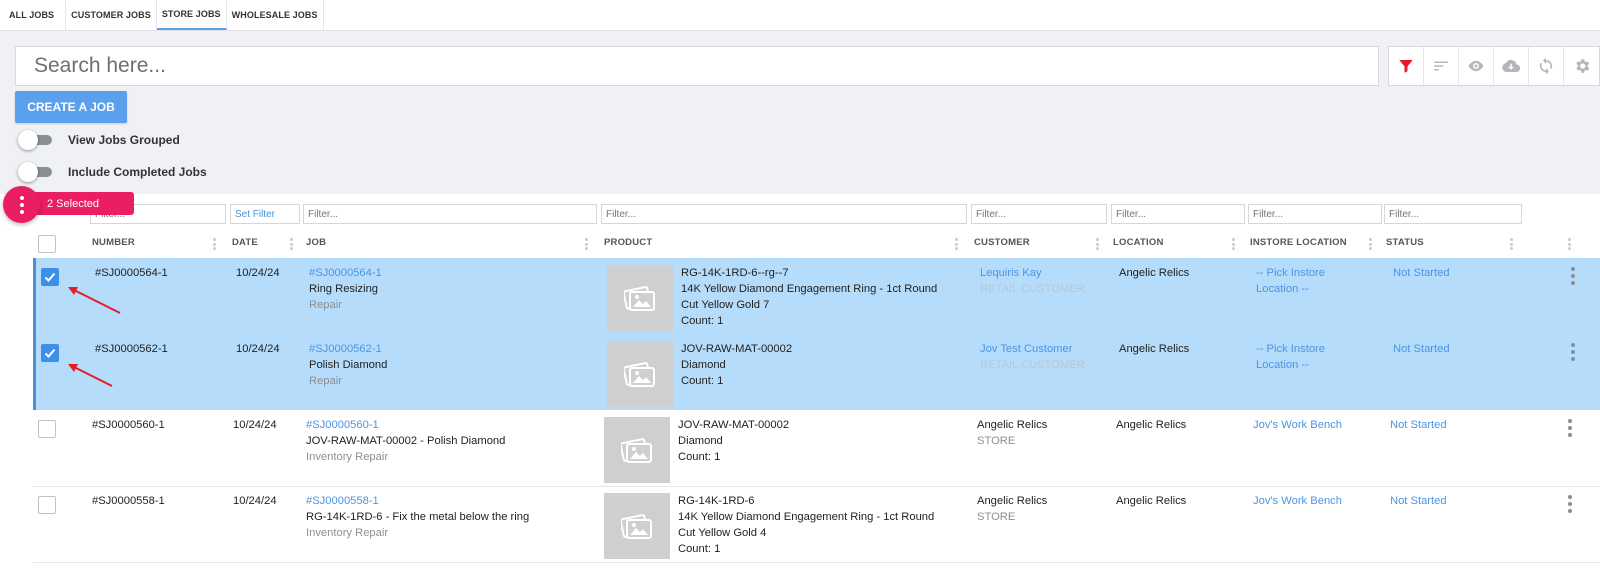  Describe the element at coordinates (406, 441) in the screenshot. I see `job-title: JOV-RAW-MAT-00002 - Polish Diamond` at that location.